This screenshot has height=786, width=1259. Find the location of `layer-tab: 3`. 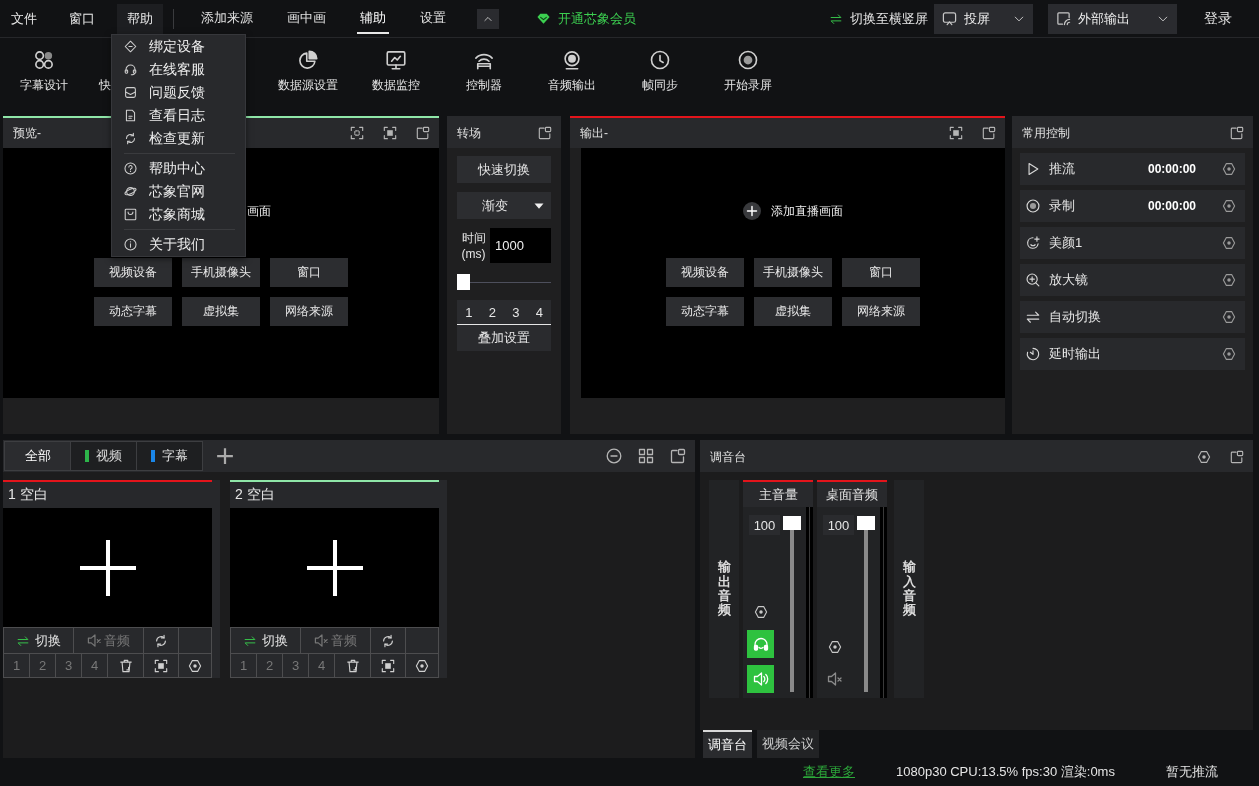

layer-tab: 3 is located at coordinates (516, 312).